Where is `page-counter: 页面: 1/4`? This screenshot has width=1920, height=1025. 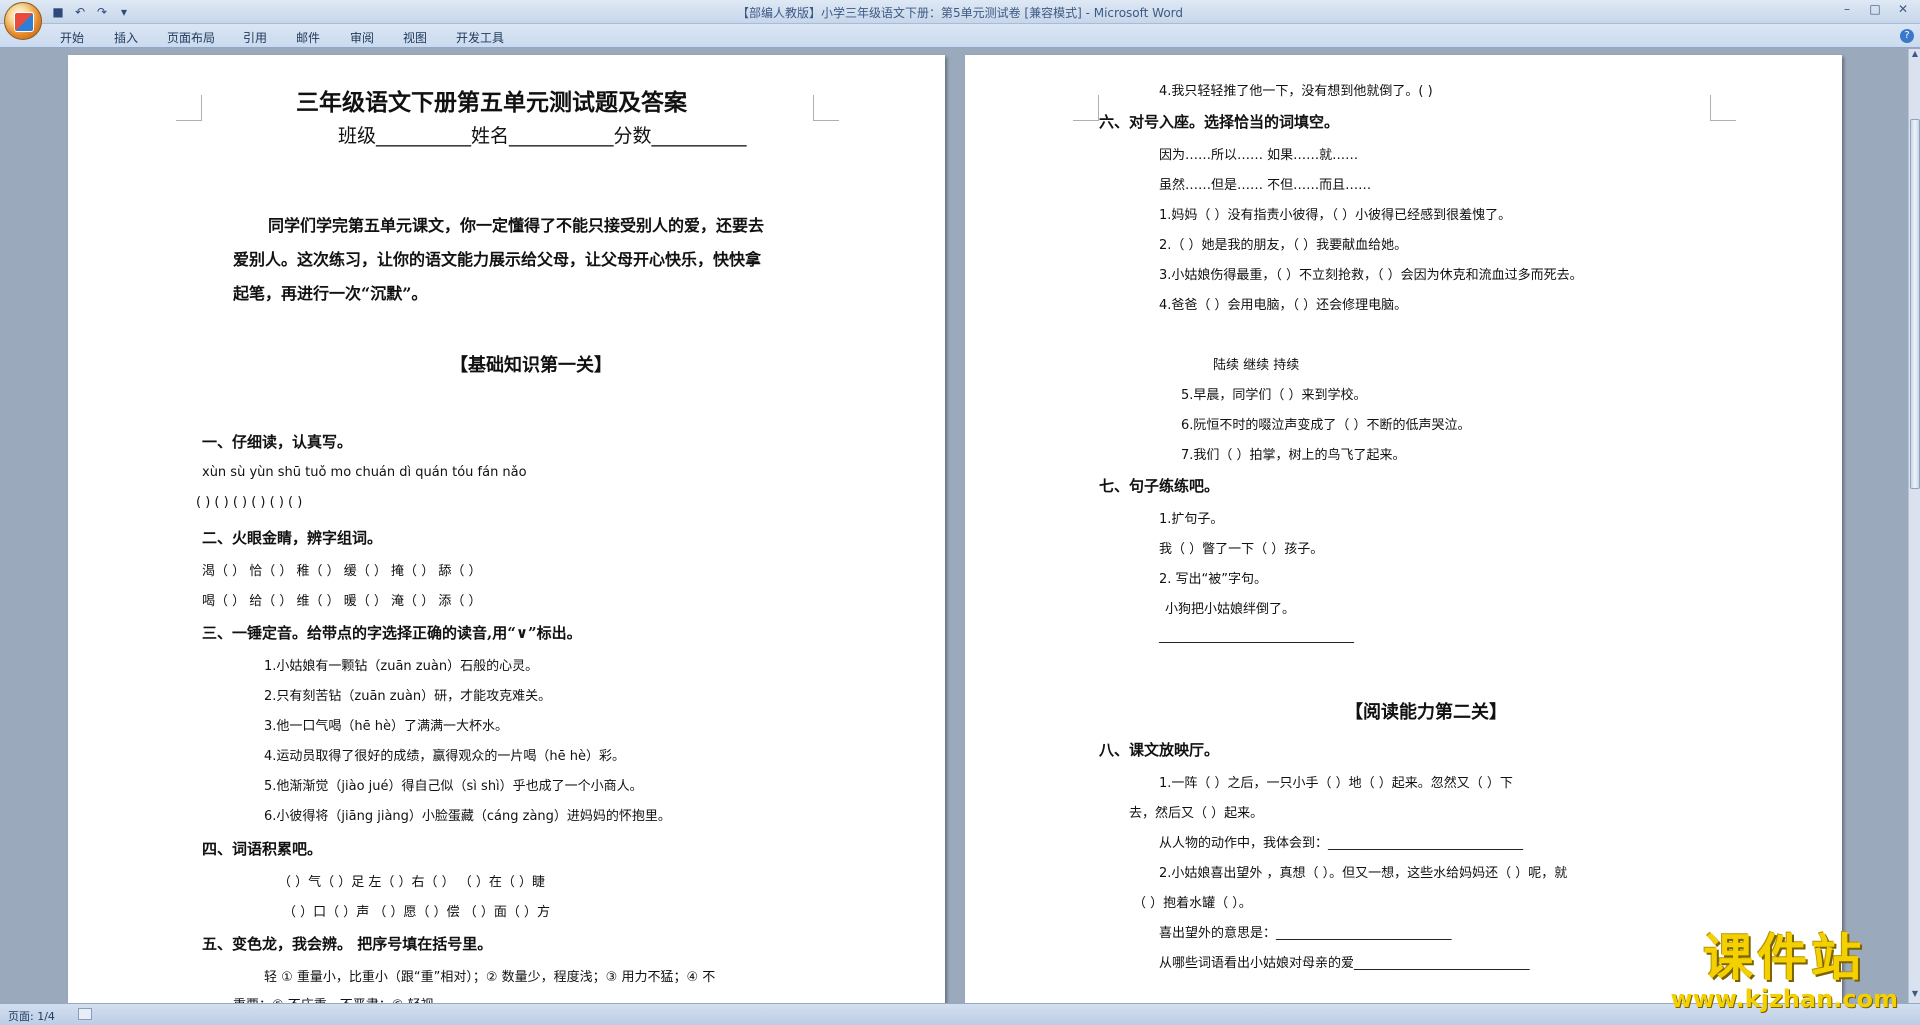 page-counter: 页面: 1/4 is located at coordinates (31, 1016).